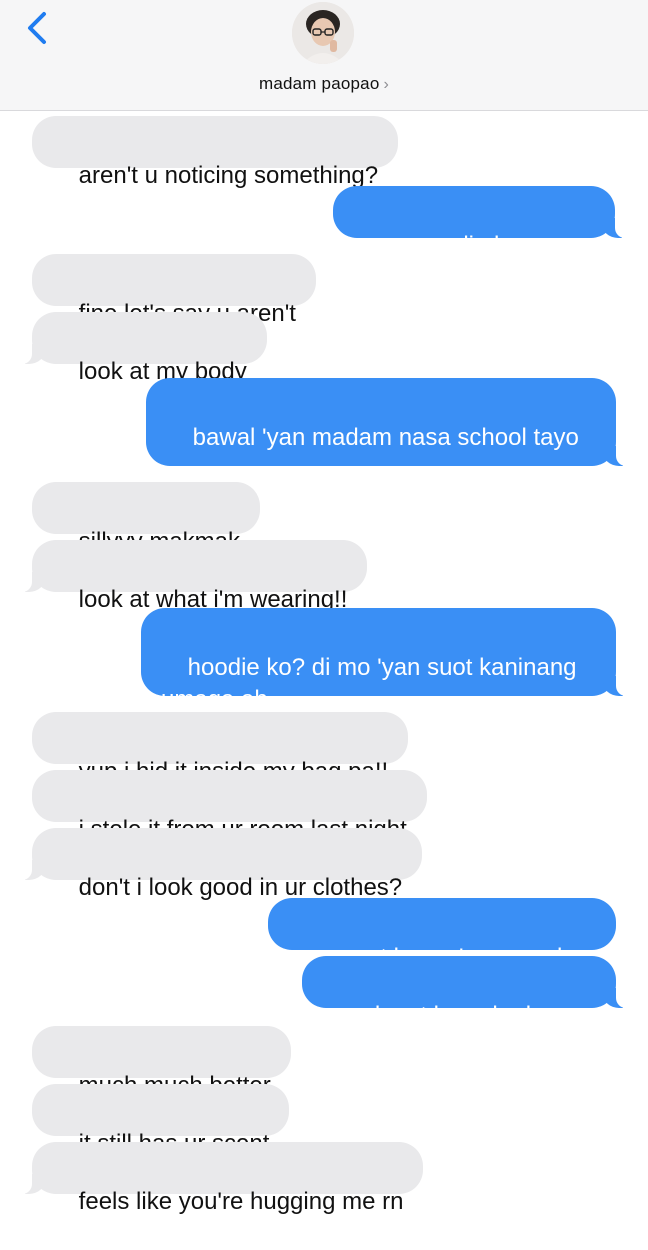 This screenshot has height=1250, width=648. Describe the element at coordinates (215, 152) in the screenshot. I see `message-bubble-incoming: aren't u noticing something?` at that location.